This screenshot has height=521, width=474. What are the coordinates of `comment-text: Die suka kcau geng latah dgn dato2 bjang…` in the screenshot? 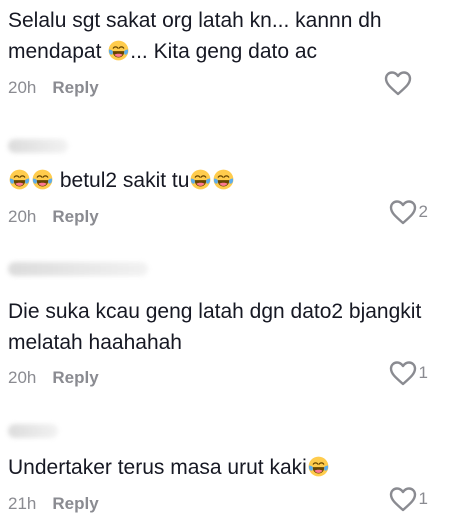 It's located at (221, 327).